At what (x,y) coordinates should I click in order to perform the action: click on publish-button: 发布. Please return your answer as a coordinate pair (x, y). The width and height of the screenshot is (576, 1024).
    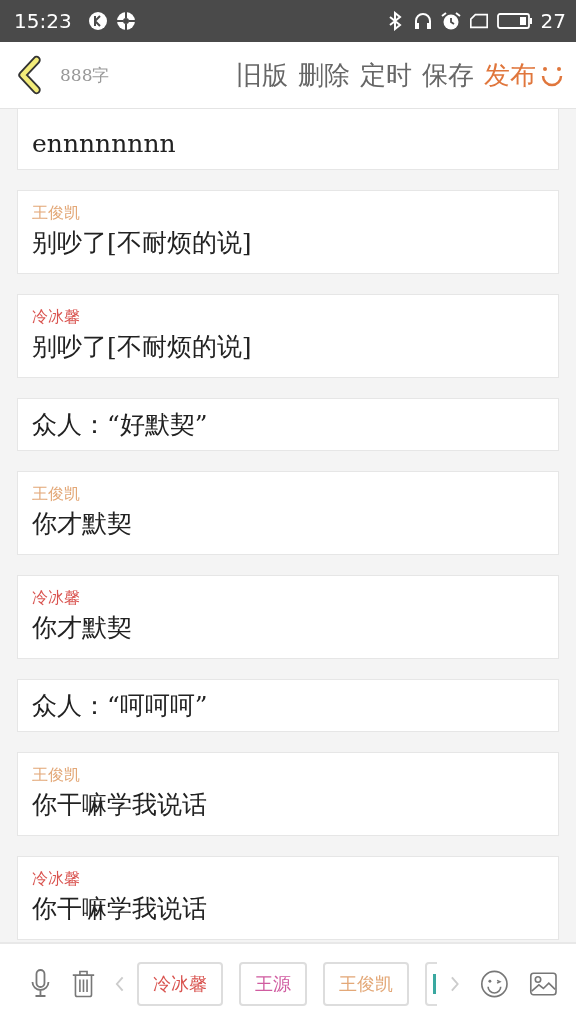
    Looking at the image, I should click on (510, 75).